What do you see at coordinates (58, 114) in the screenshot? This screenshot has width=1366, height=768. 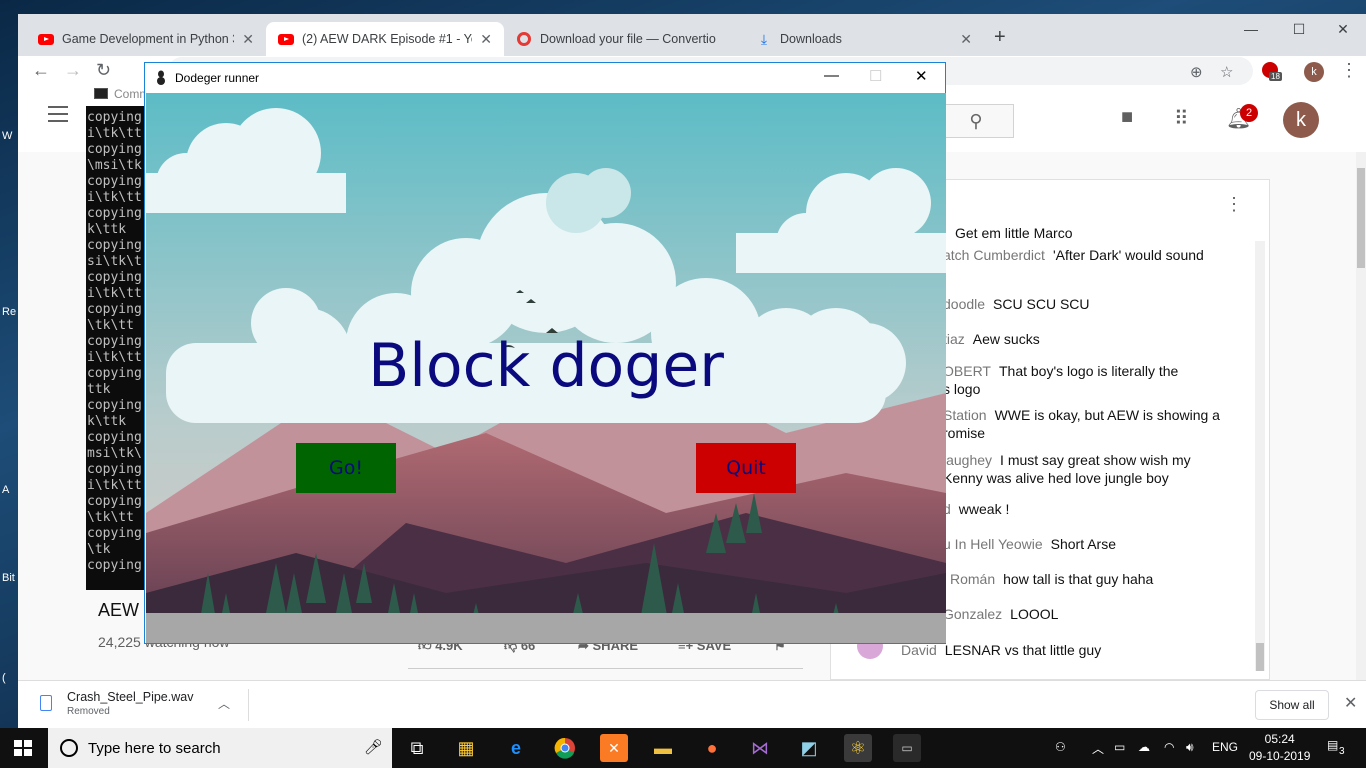 I see `hamburger-menu-icon` at bounding box center [58, 114].